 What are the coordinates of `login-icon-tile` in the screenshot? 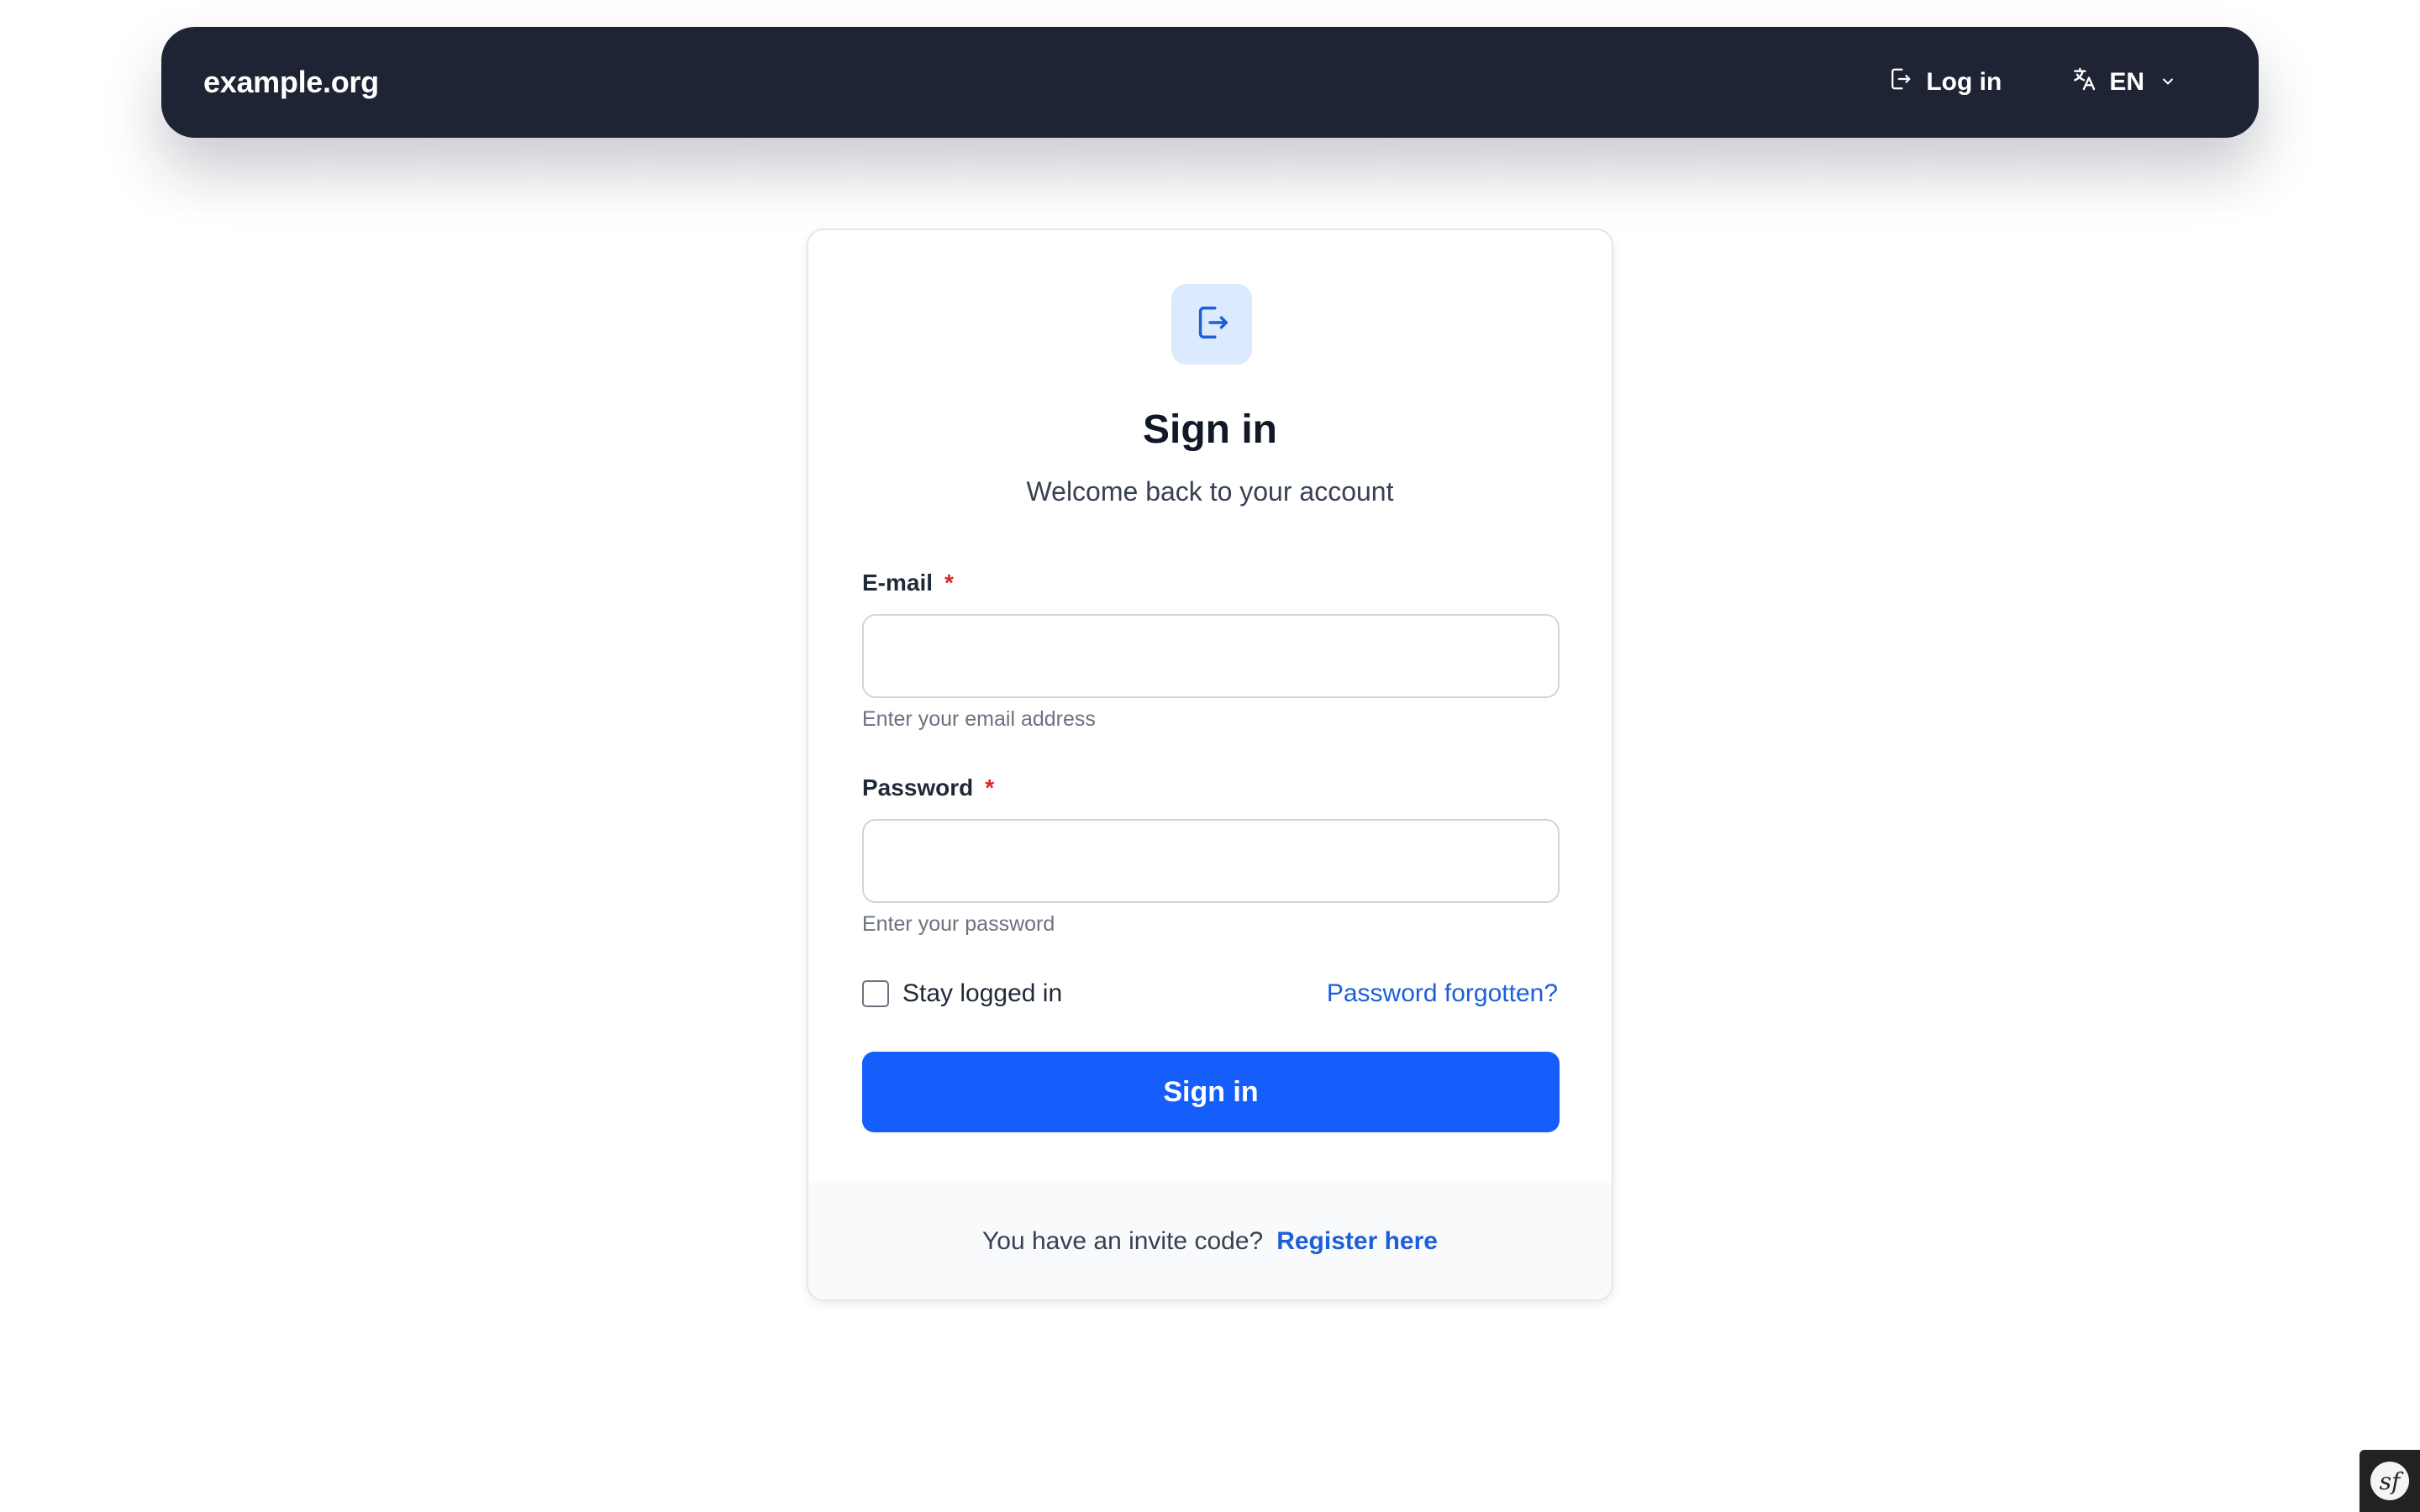 It's located at (1211, 324).